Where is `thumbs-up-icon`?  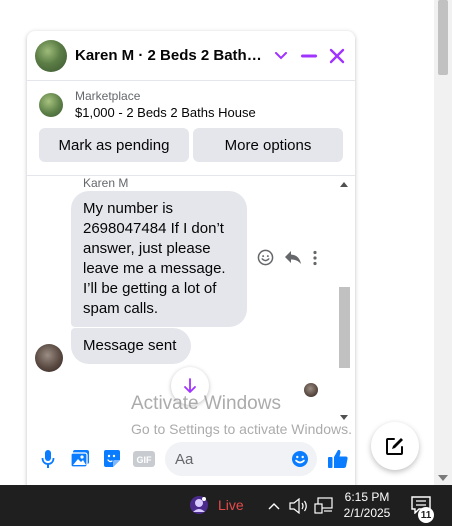
thumbs-up-icon is located at coordinates (338, 459).